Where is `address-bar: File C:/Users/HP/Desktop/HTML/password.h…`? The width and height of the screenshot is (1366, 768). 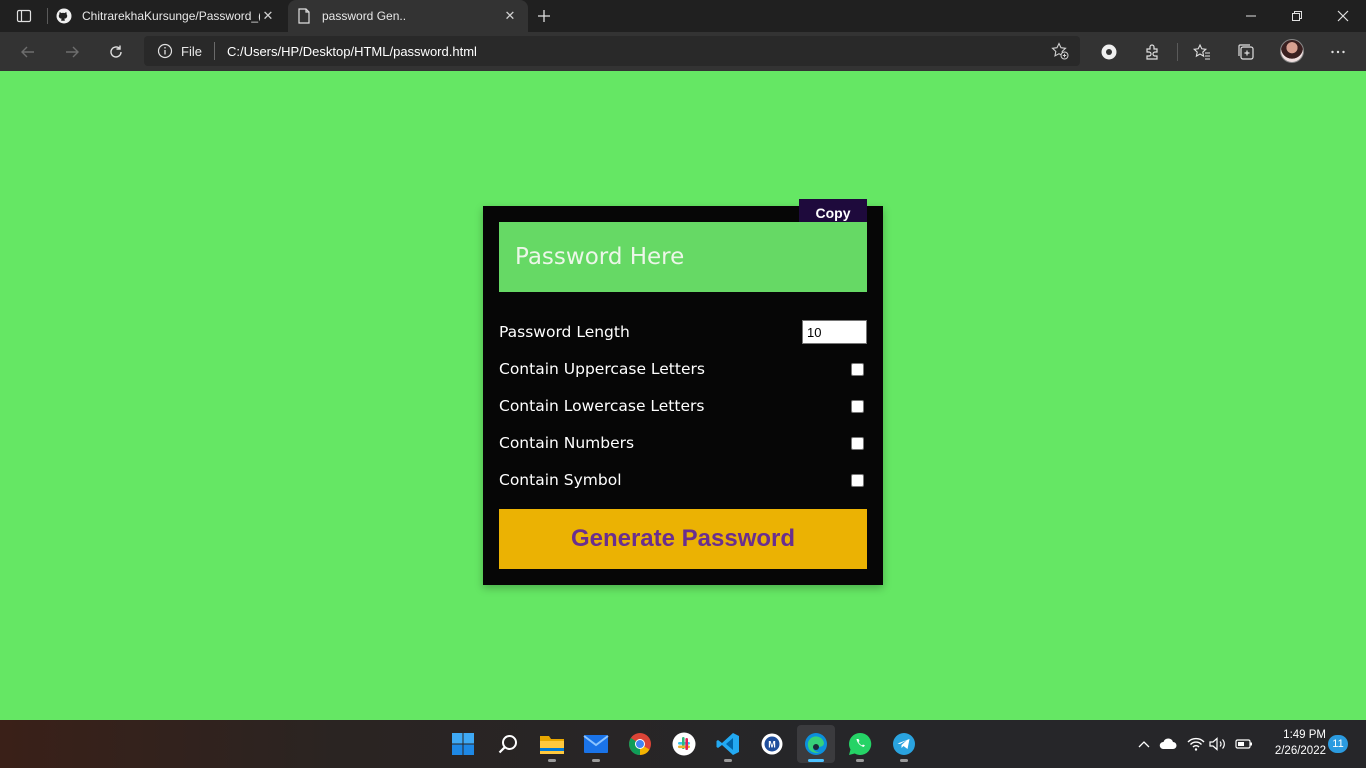
address-bar: File C:/Users/HP/Desktop/HTML/password.h… is located at coordinates (612, 51).